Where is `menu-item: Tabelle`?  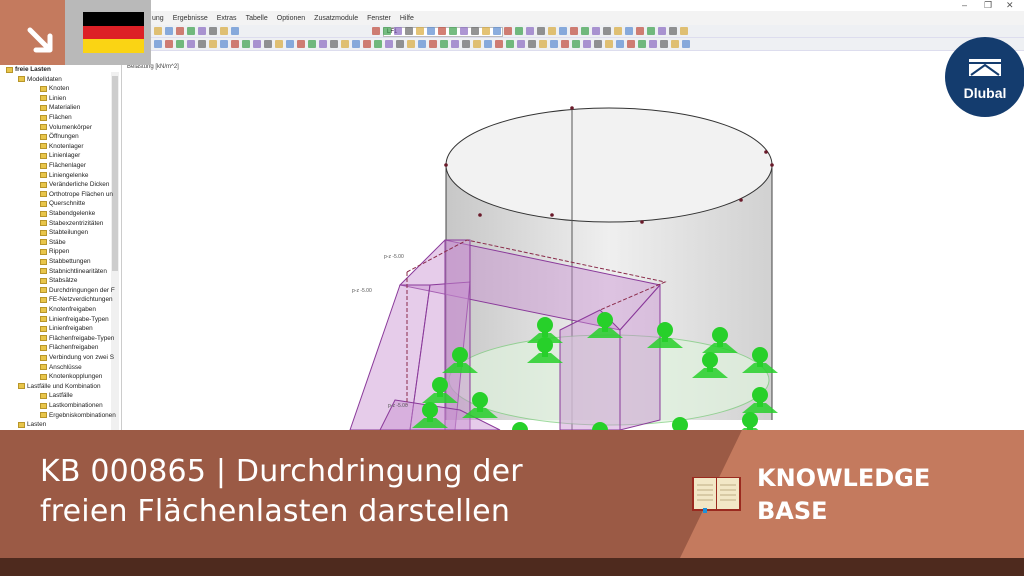
menu-item: Tabelle is located at coordinates (257, 18).